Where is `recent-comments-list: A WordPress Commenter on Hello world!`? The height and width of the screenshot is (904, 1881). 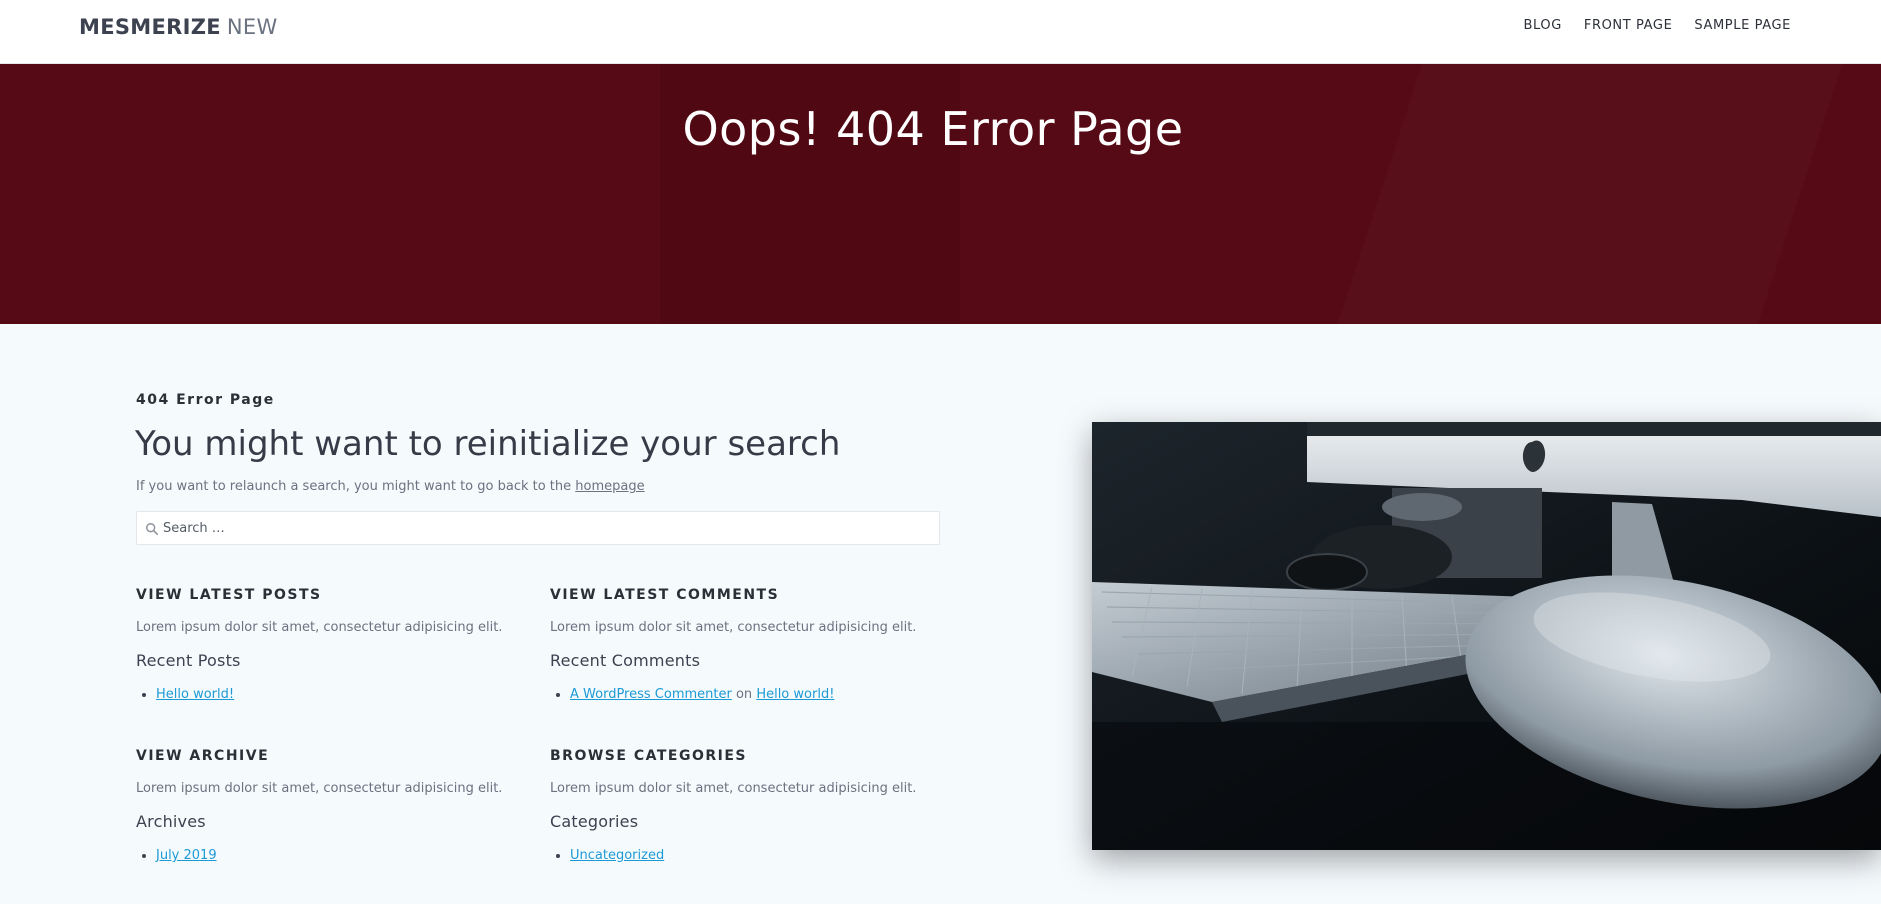 recent-comments-list: A WordPress Commenter on Hello world! is located at coordinates (760, 694).